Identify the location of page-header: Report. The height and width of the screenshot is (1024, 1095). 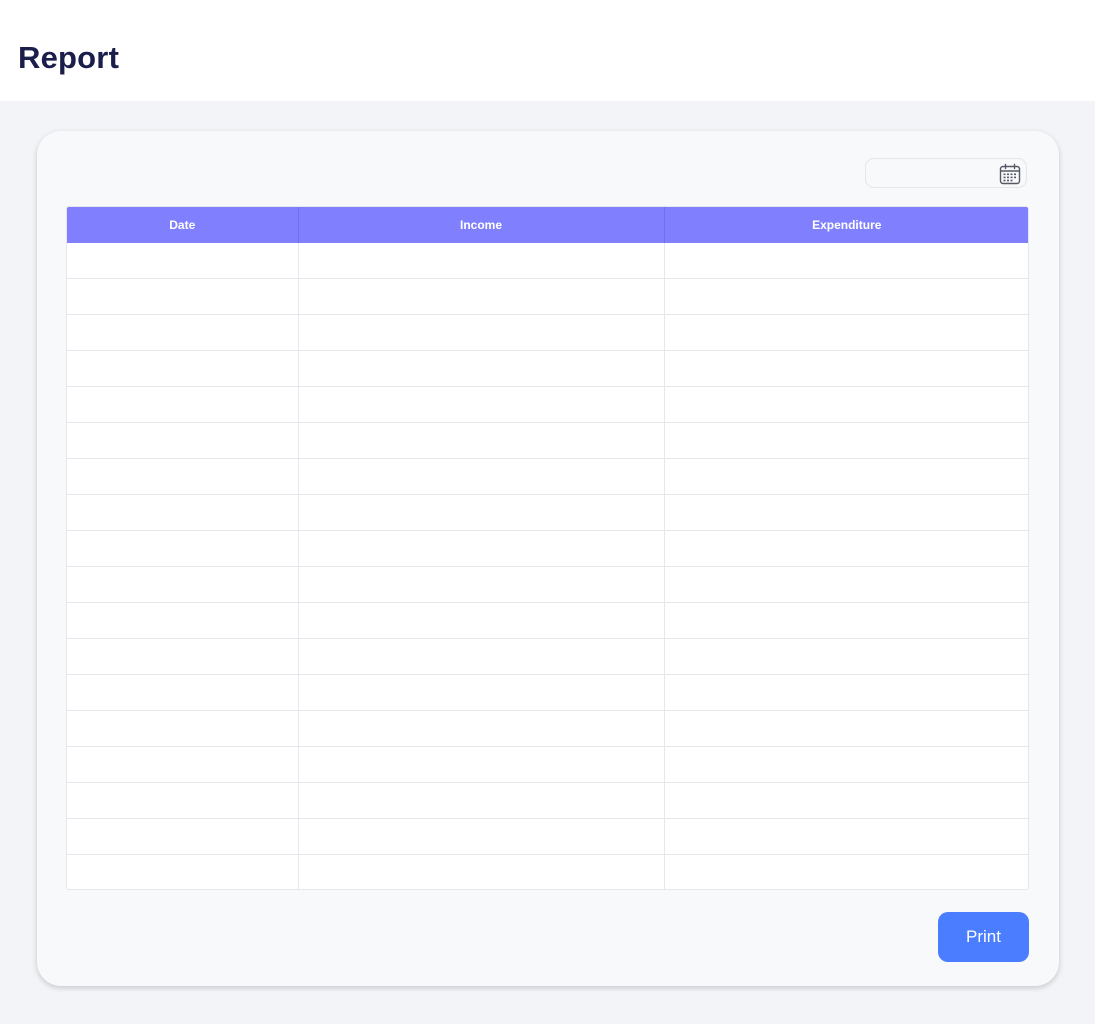
(547, 50).